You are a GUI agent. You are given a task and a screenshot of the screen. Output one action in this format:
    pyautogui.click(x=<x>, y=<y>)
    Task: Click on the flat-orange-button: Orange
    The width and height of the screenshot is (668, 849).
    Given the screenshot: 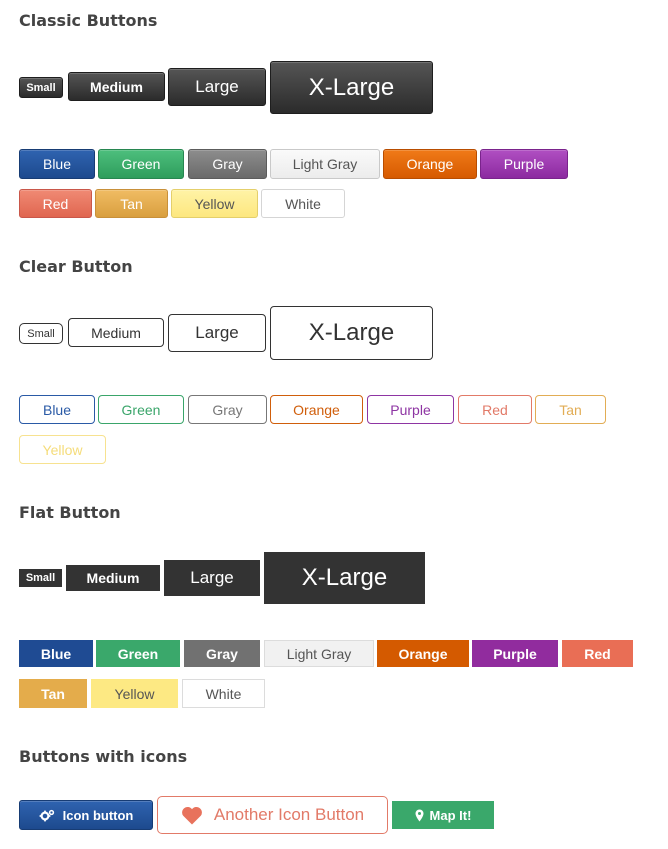 What is the action you would take?
    pyautogui.click(x=423, y=653)
    